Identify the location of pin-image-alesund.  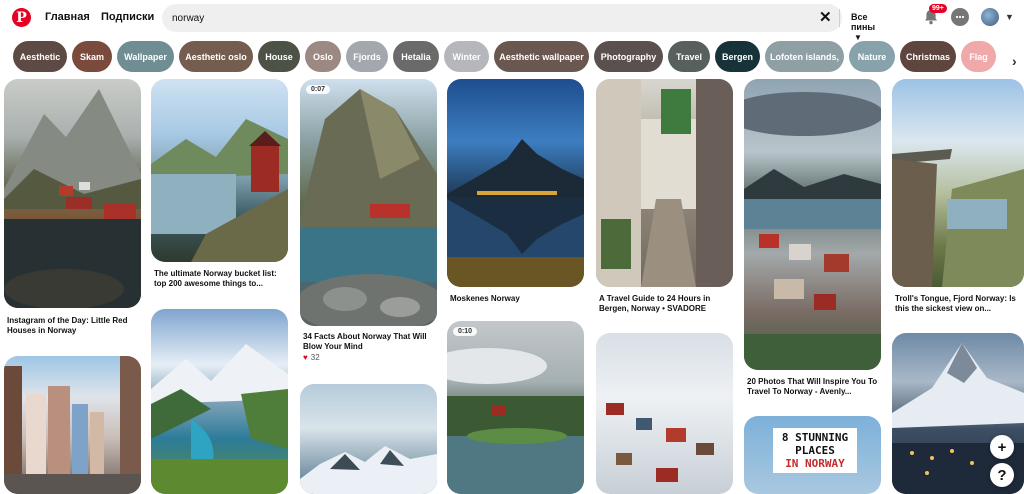
(812, 224).